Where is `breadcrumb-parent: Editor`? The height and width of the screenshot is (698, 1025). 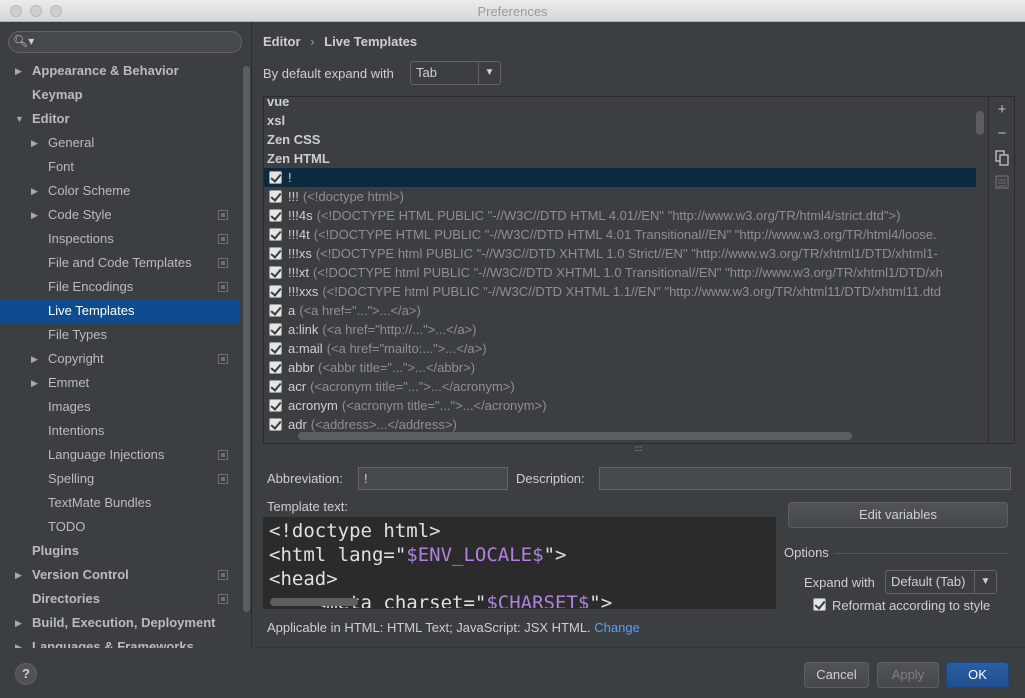 breadcrumb-parent: Editor is located at coordinates (282, 41).